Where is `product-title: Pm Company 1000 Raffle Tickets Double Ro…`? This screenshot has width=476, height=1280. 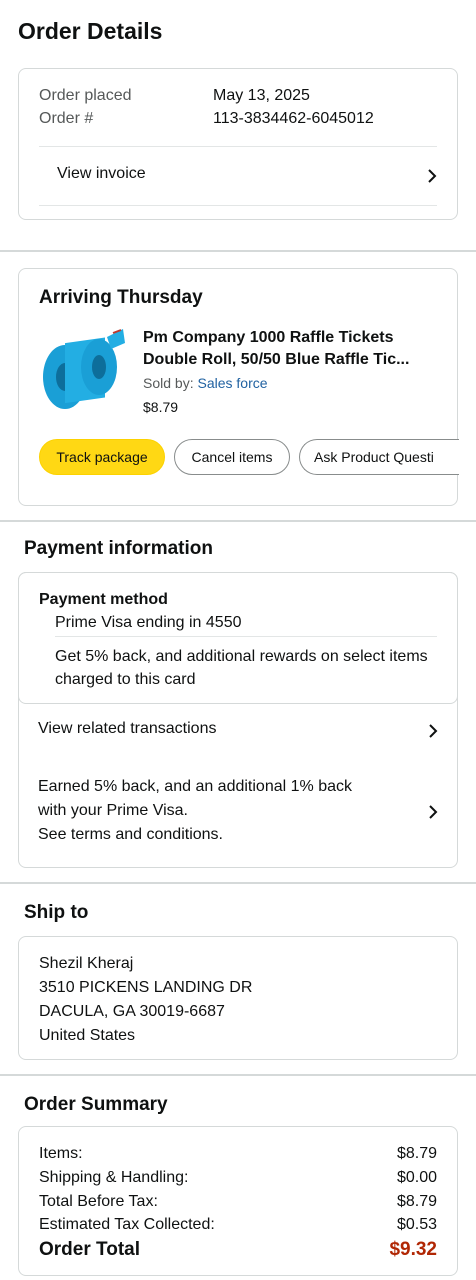
product-title: Pm Company 1000 Raffle Tickets Double Ro… is located at coordinates (296, 349).